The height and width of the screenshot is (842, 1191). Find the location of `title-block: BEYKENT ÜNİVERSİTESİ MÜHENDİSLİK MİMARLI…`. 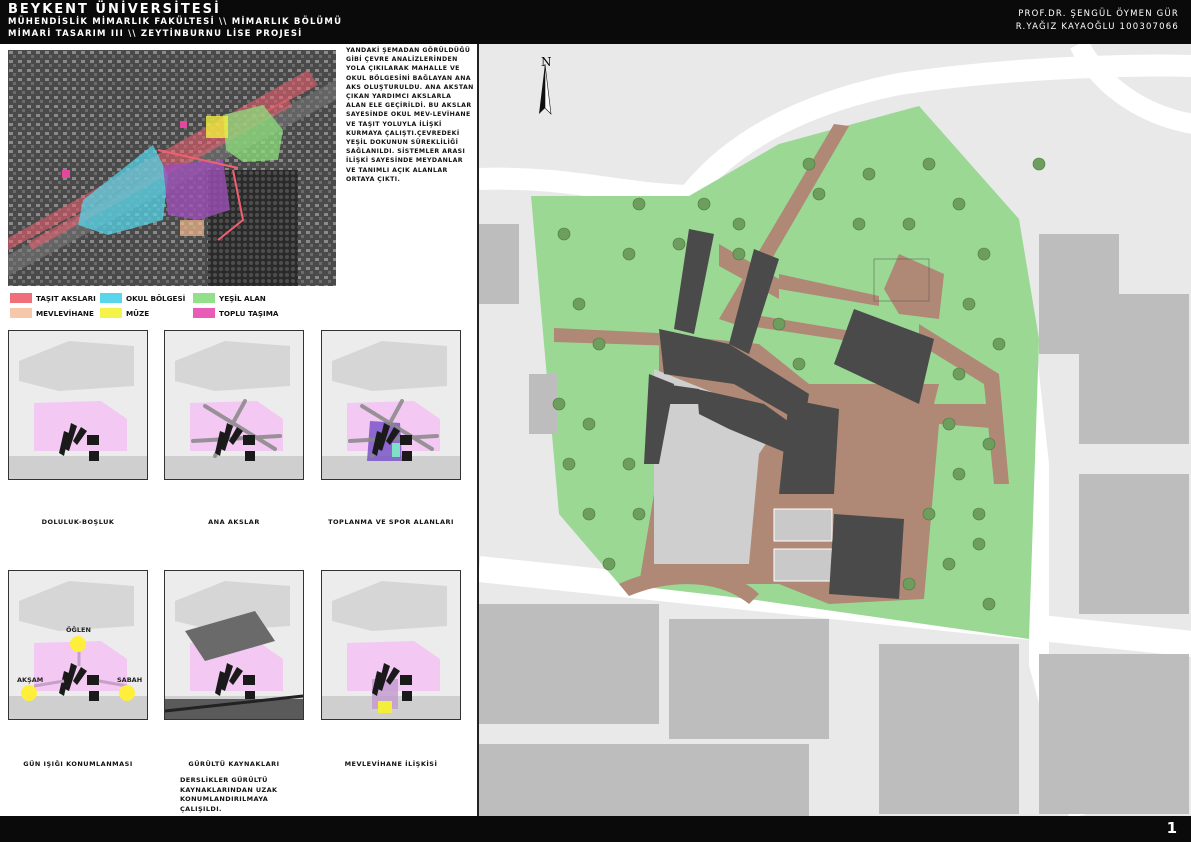

title-block: BEYKENT ÜNİVERSİTESİ MÜHENDİSLİK MİMARLI… is located at coordinates (595, 22).